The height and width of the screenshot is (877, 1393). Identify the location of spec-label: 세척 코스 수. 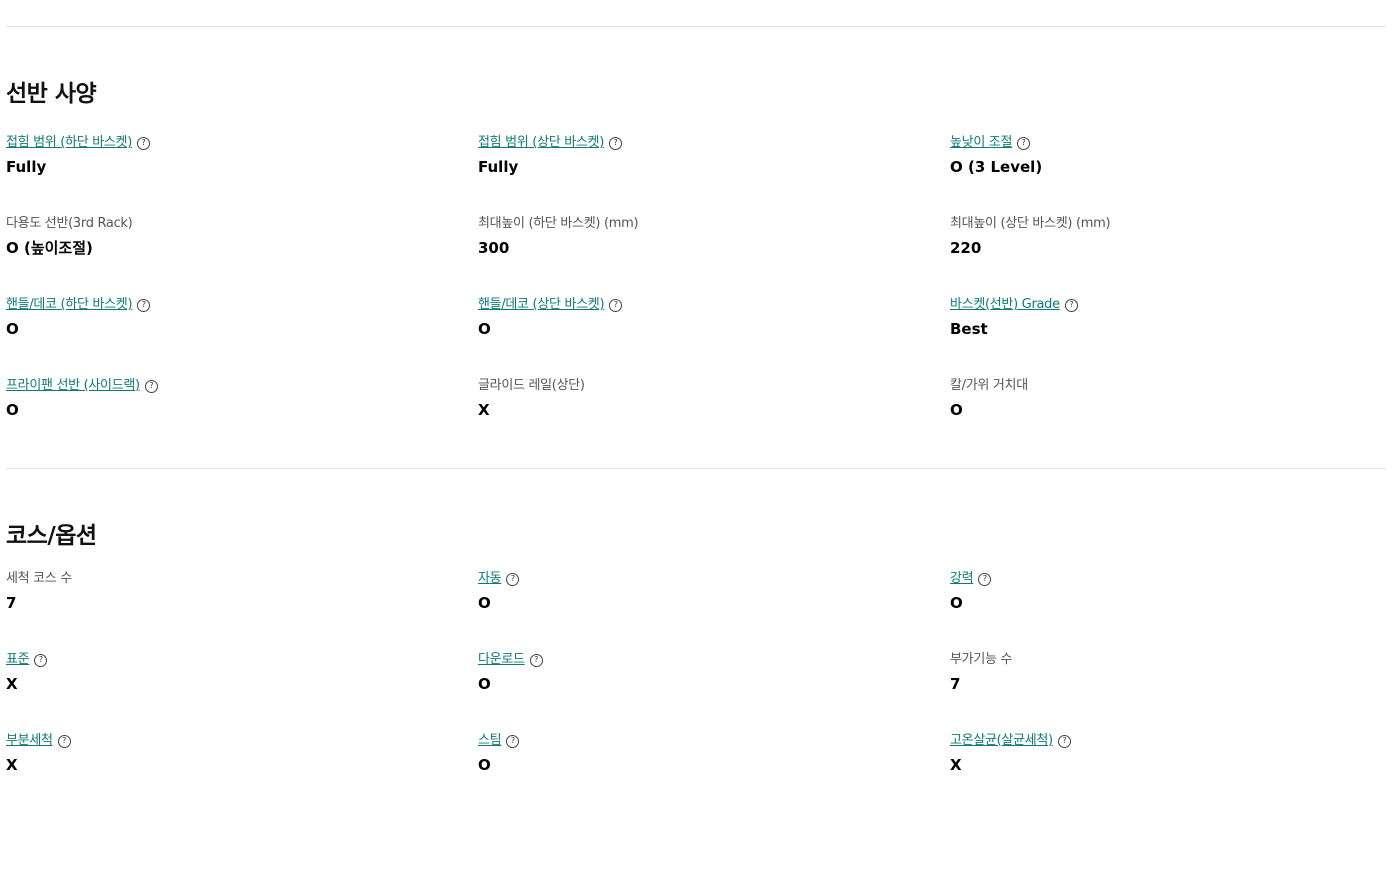
(242, 579).